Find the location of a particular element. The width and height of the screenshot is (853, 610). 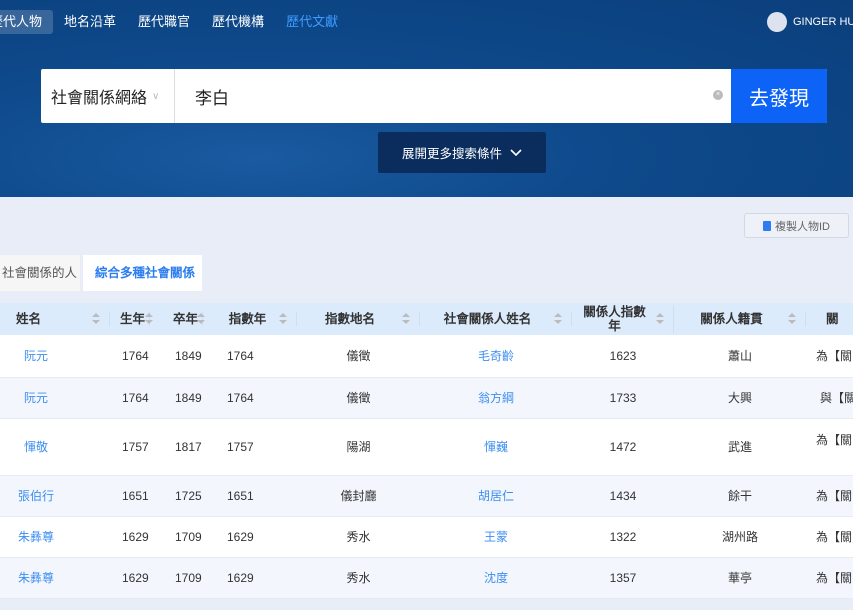

table-row: 朱彝尊 1629 1709 1629 秀水 王蒙 1322 湖州路 為【關 is located at coordinates (426, 537).